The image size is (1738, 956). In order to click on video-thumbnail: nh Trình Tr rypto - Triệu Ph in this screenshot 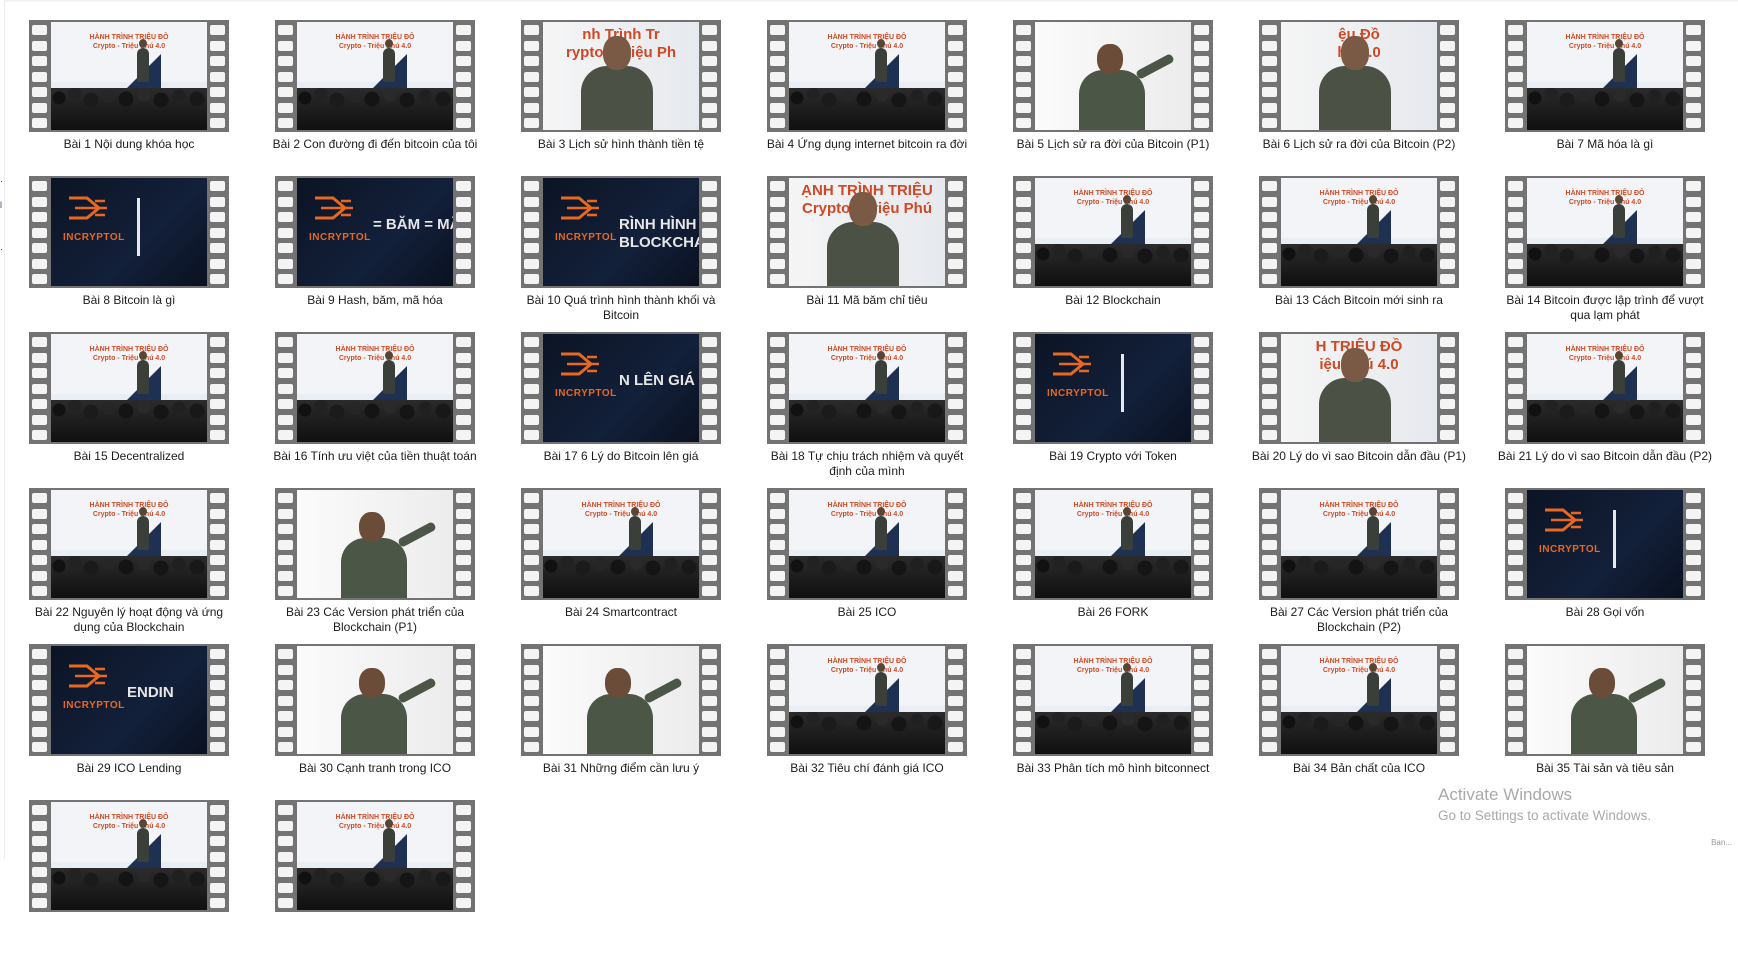, I will do `click(621, 76)`.